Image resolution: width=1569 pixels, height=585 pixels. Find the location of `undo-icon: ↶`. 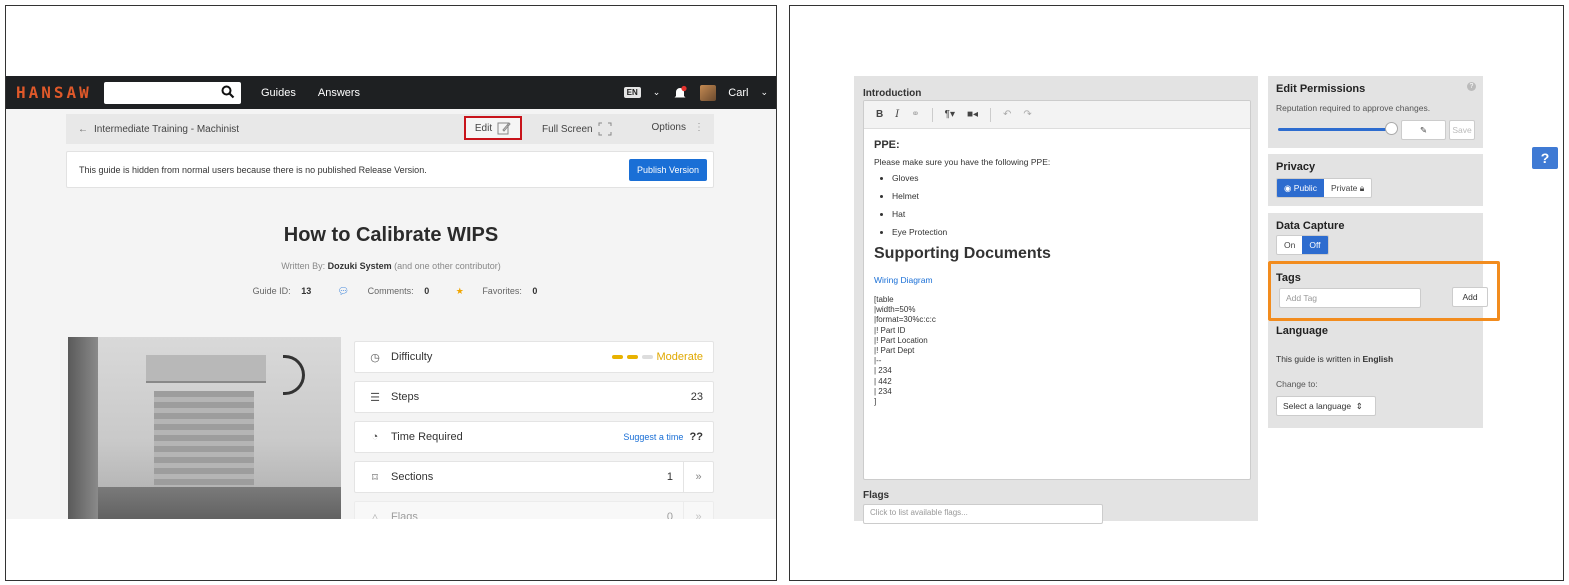

undo-icon: ↶ is located at coordinates (1007, 114).